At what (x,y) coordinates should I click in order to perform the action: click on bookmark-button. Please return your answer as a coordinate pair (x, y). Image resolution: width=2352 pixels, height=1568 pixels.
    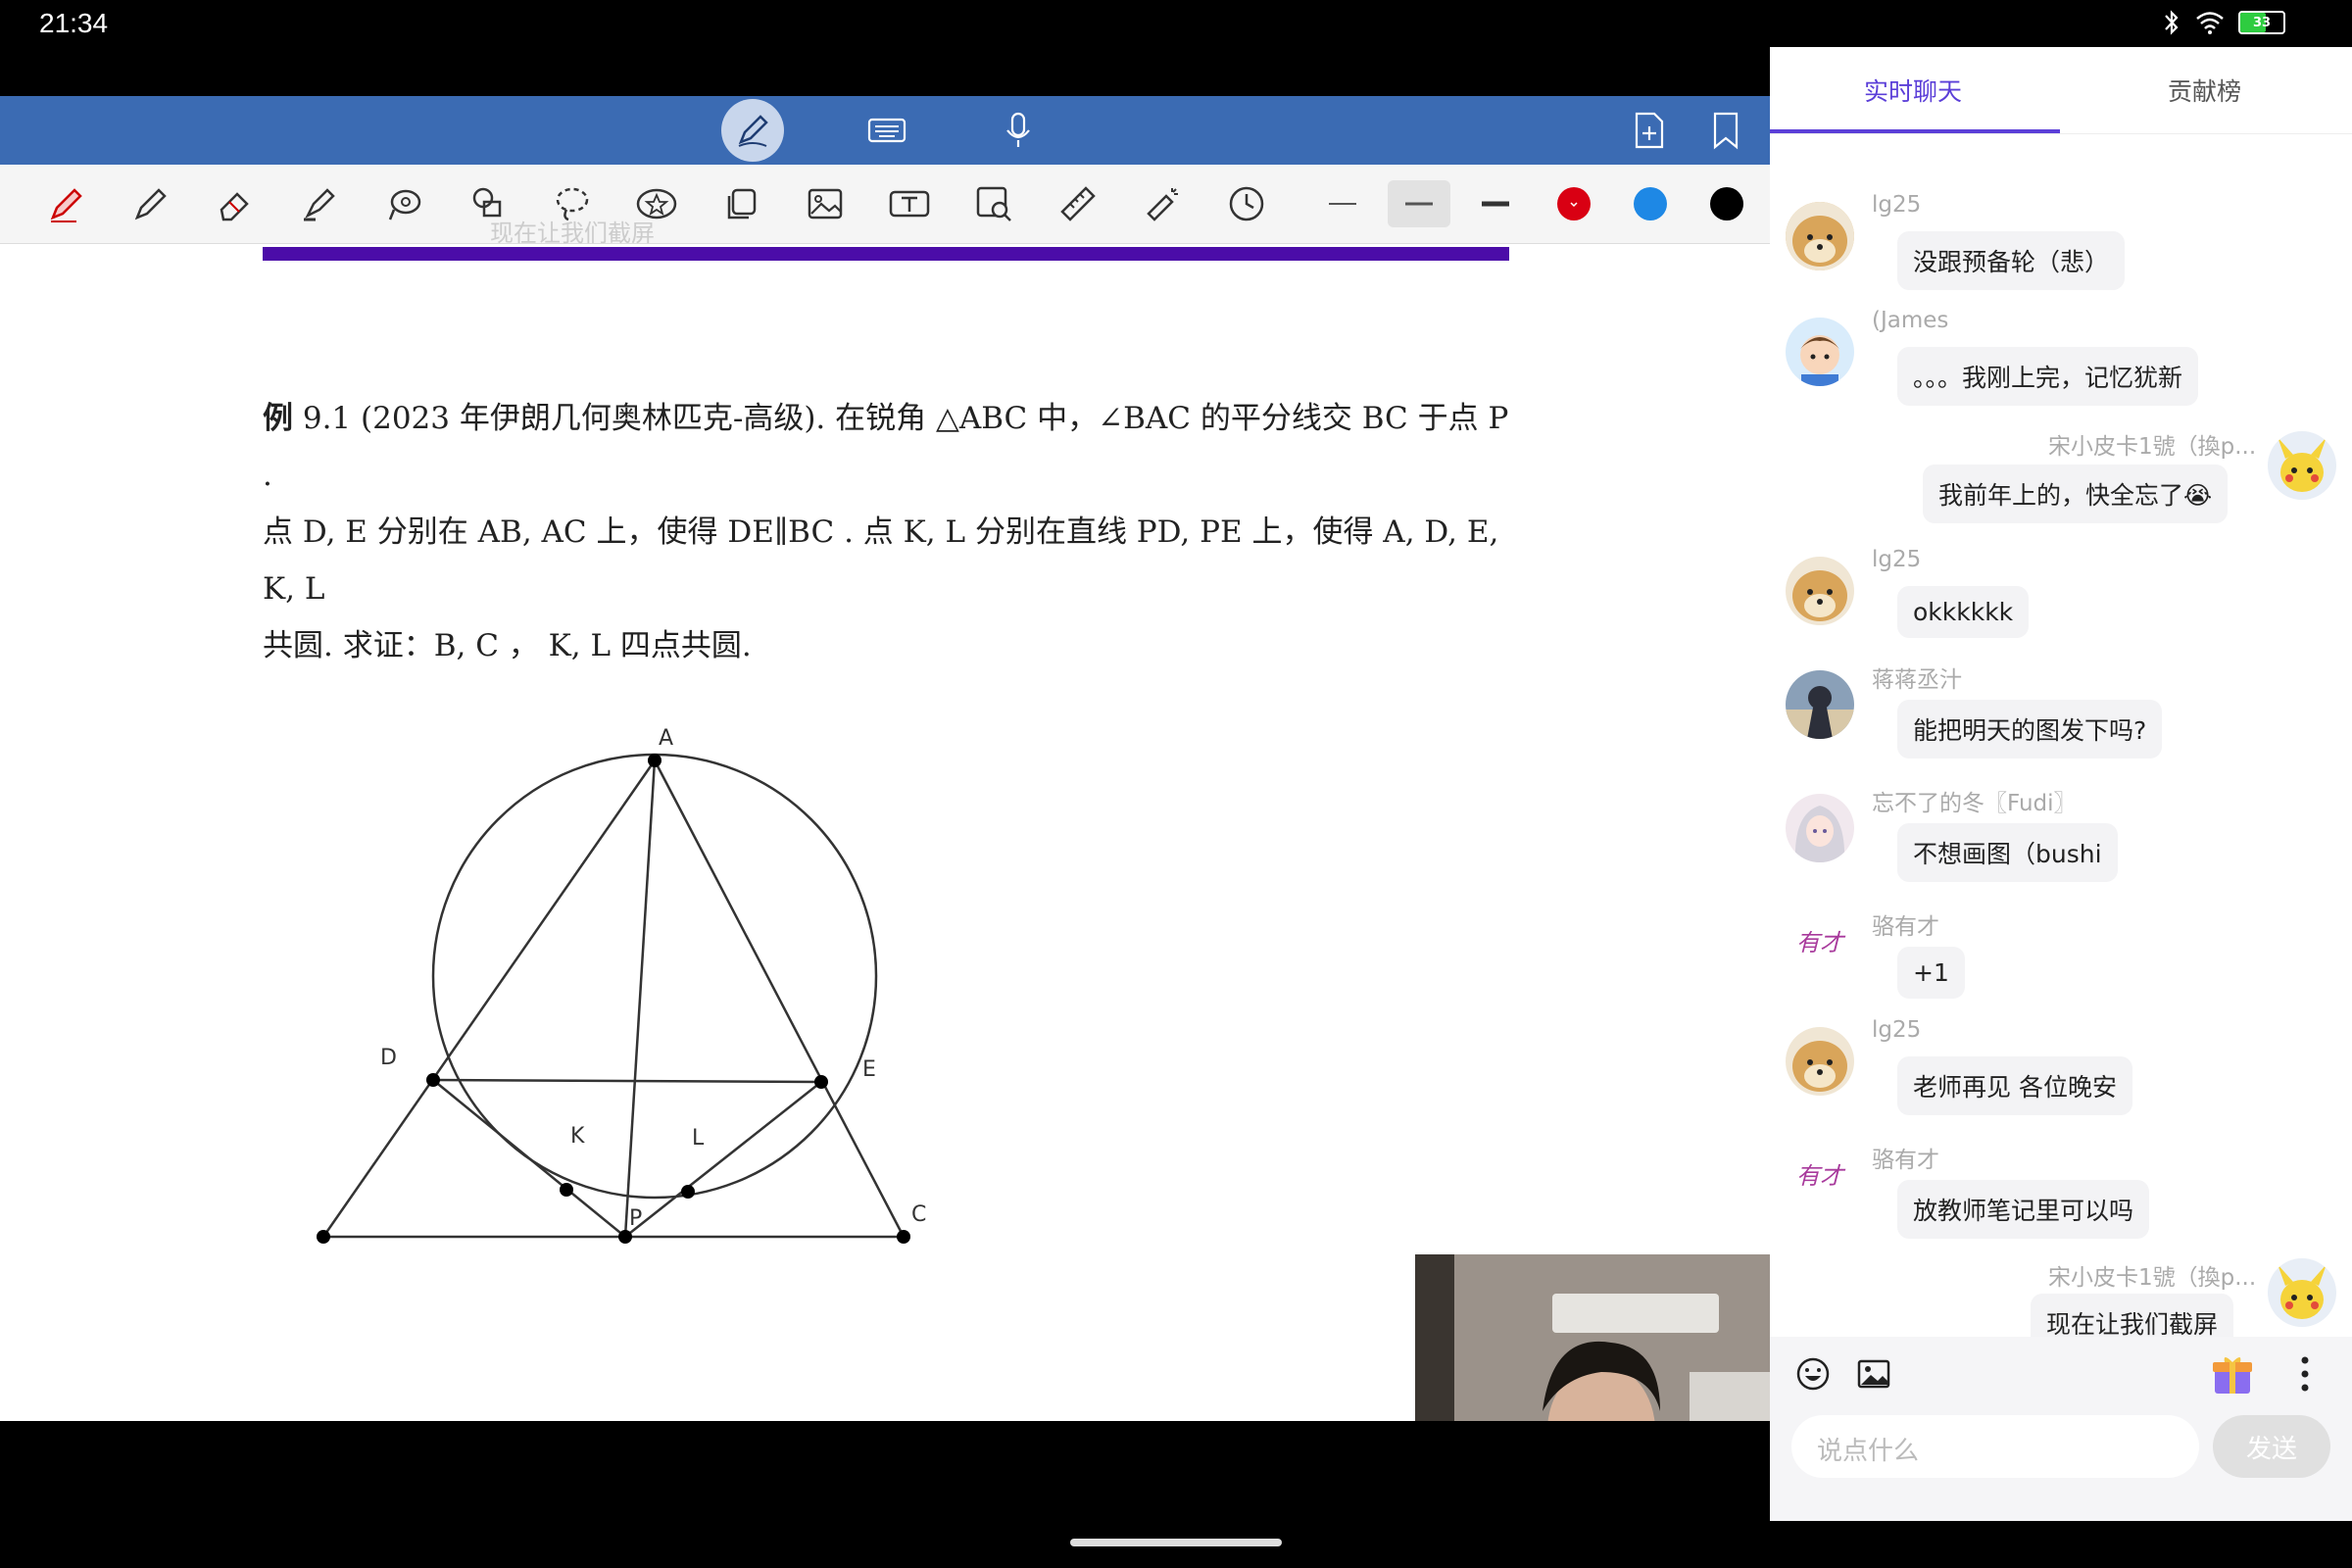
    Looking at the image, I should click on (1725, 130).